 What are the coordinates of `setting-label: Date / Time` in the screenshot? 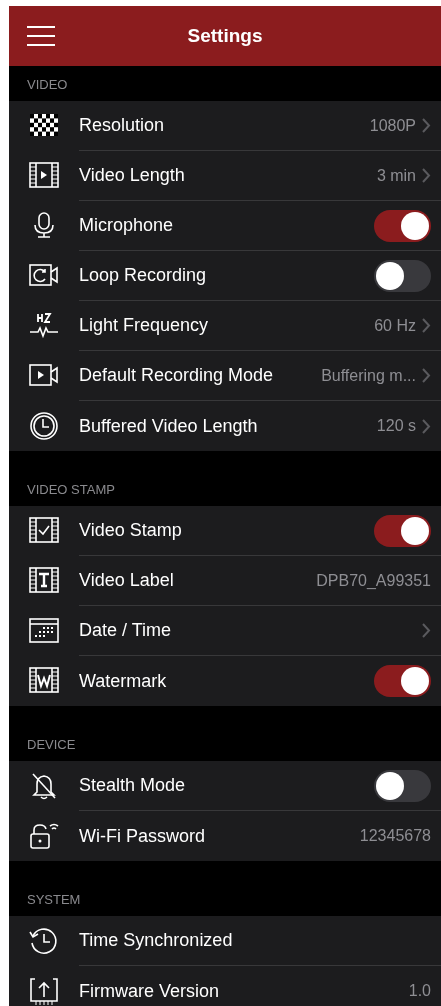 It's located at (126, 630).